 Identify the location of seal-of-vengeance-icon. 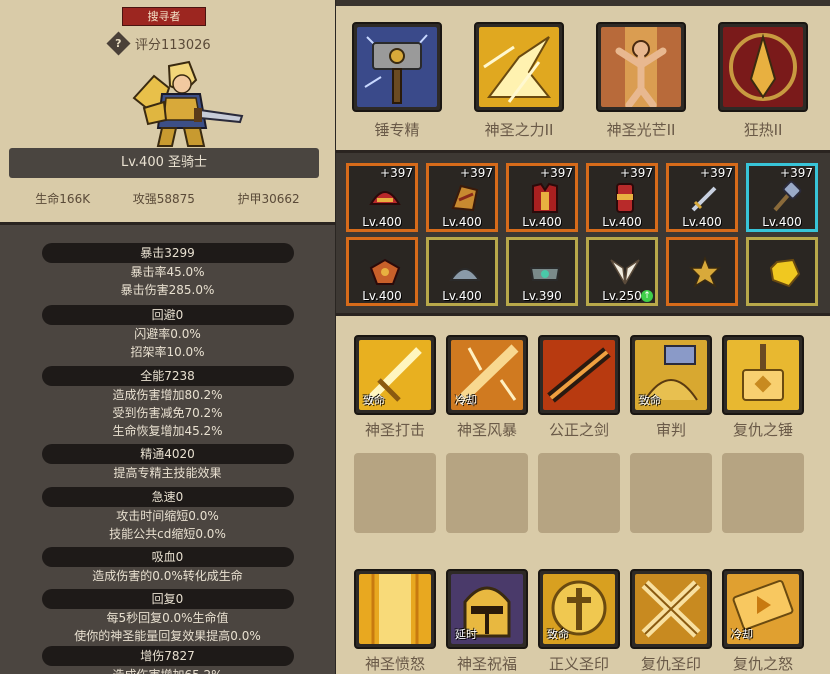
(671, 609).